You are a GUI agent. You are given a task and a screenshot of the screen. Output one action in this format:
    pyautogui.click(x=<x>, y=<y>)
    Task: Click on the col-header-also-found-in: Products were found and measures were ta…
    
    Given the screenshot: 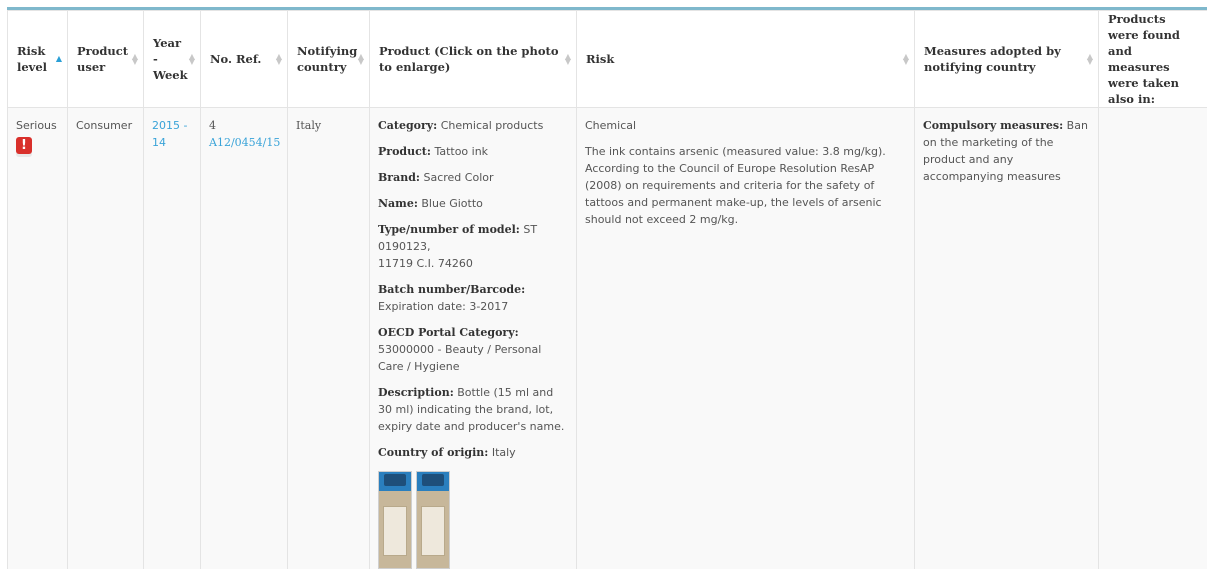 What is the action you would take?
    pyautogui.click(x=1152, y=59)
    